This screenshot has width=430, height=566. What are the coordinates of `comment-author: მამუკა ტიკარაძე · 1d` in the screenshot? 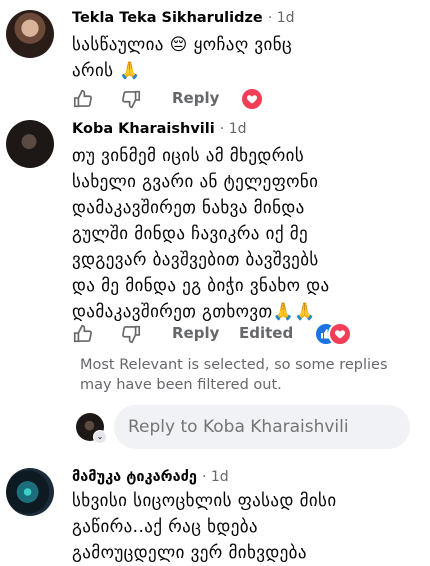 It's located at (150, 477).